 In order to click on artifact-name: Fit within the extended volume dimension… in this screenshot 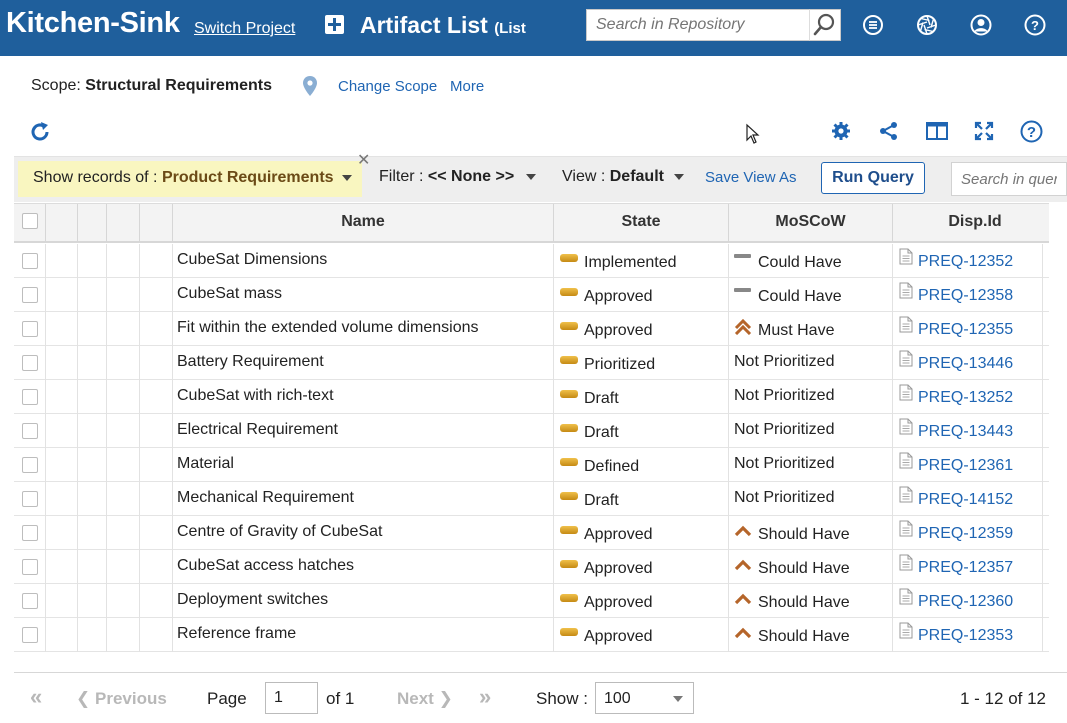, I will do `click(363, 329)`.